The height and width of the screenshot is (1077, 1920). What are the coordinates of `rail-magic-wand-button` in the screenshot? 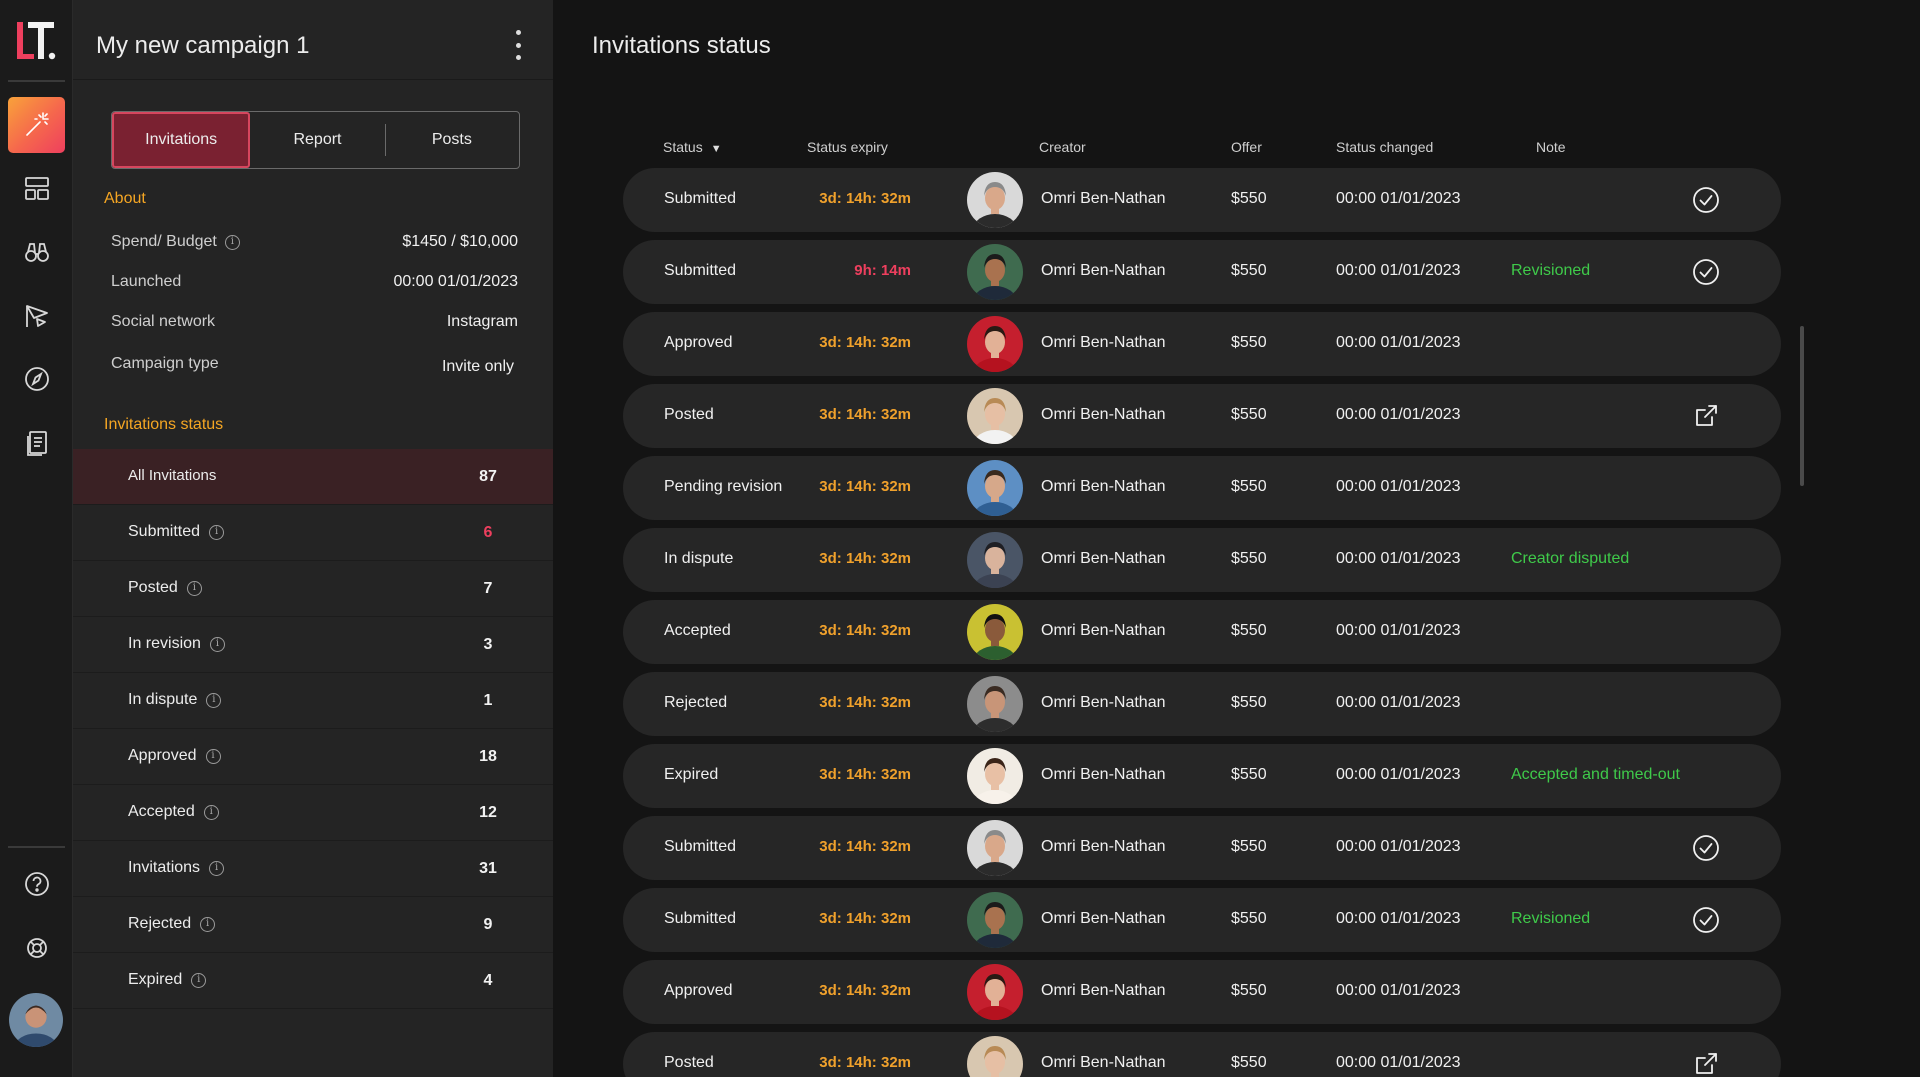 It's located at (36, 125).